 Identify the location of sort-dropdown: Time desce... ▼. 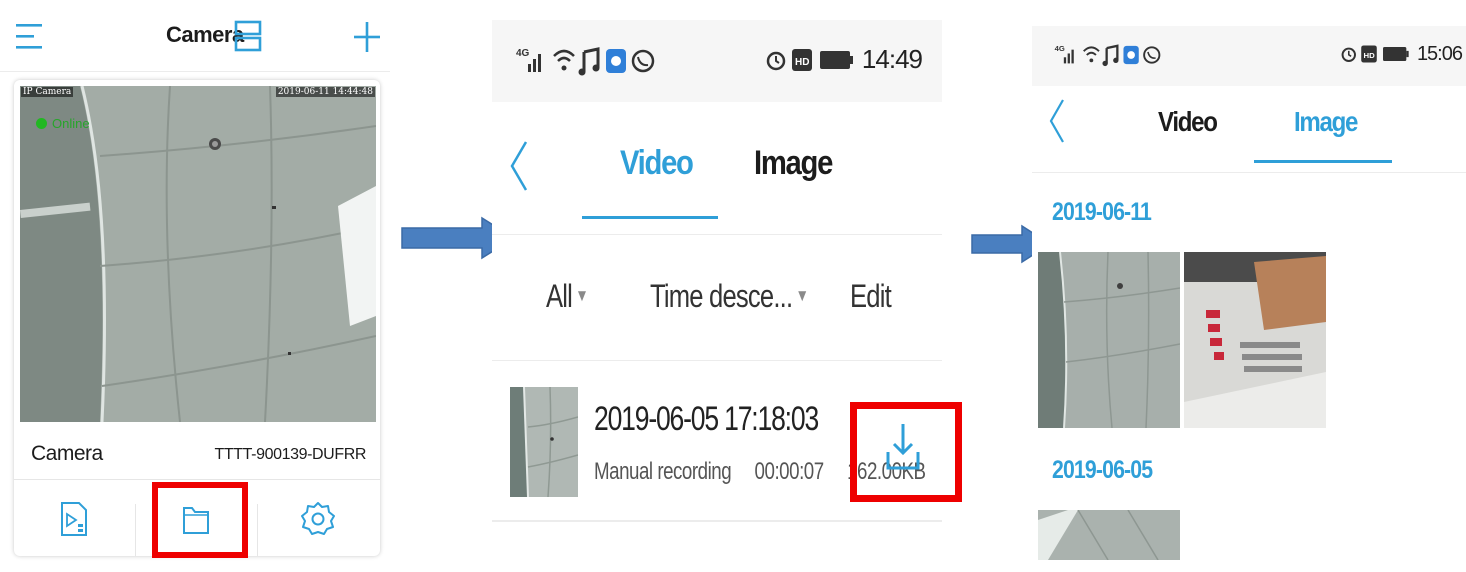
(729, 296).